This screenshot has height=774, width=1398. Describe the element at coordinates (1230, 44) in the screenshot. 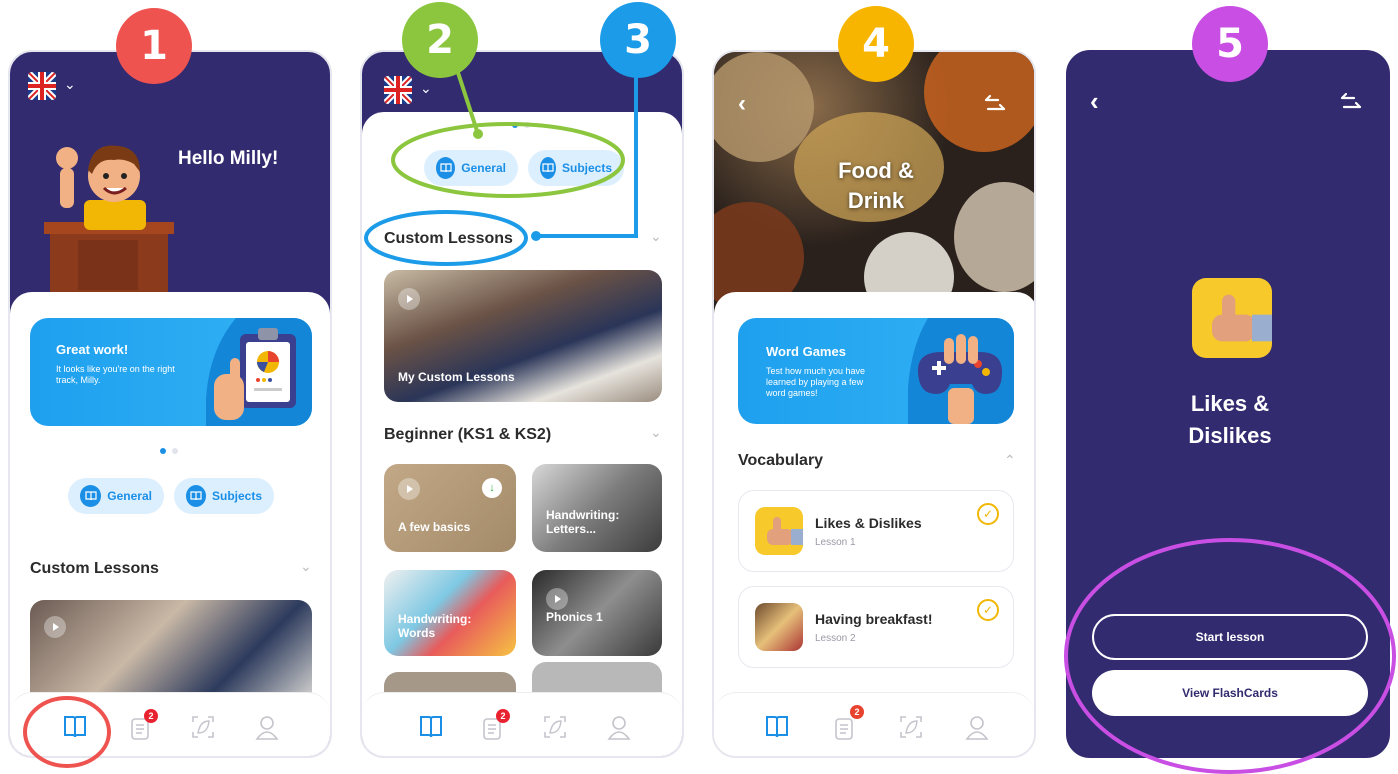

I see `step-badge-5: 5` at that location.